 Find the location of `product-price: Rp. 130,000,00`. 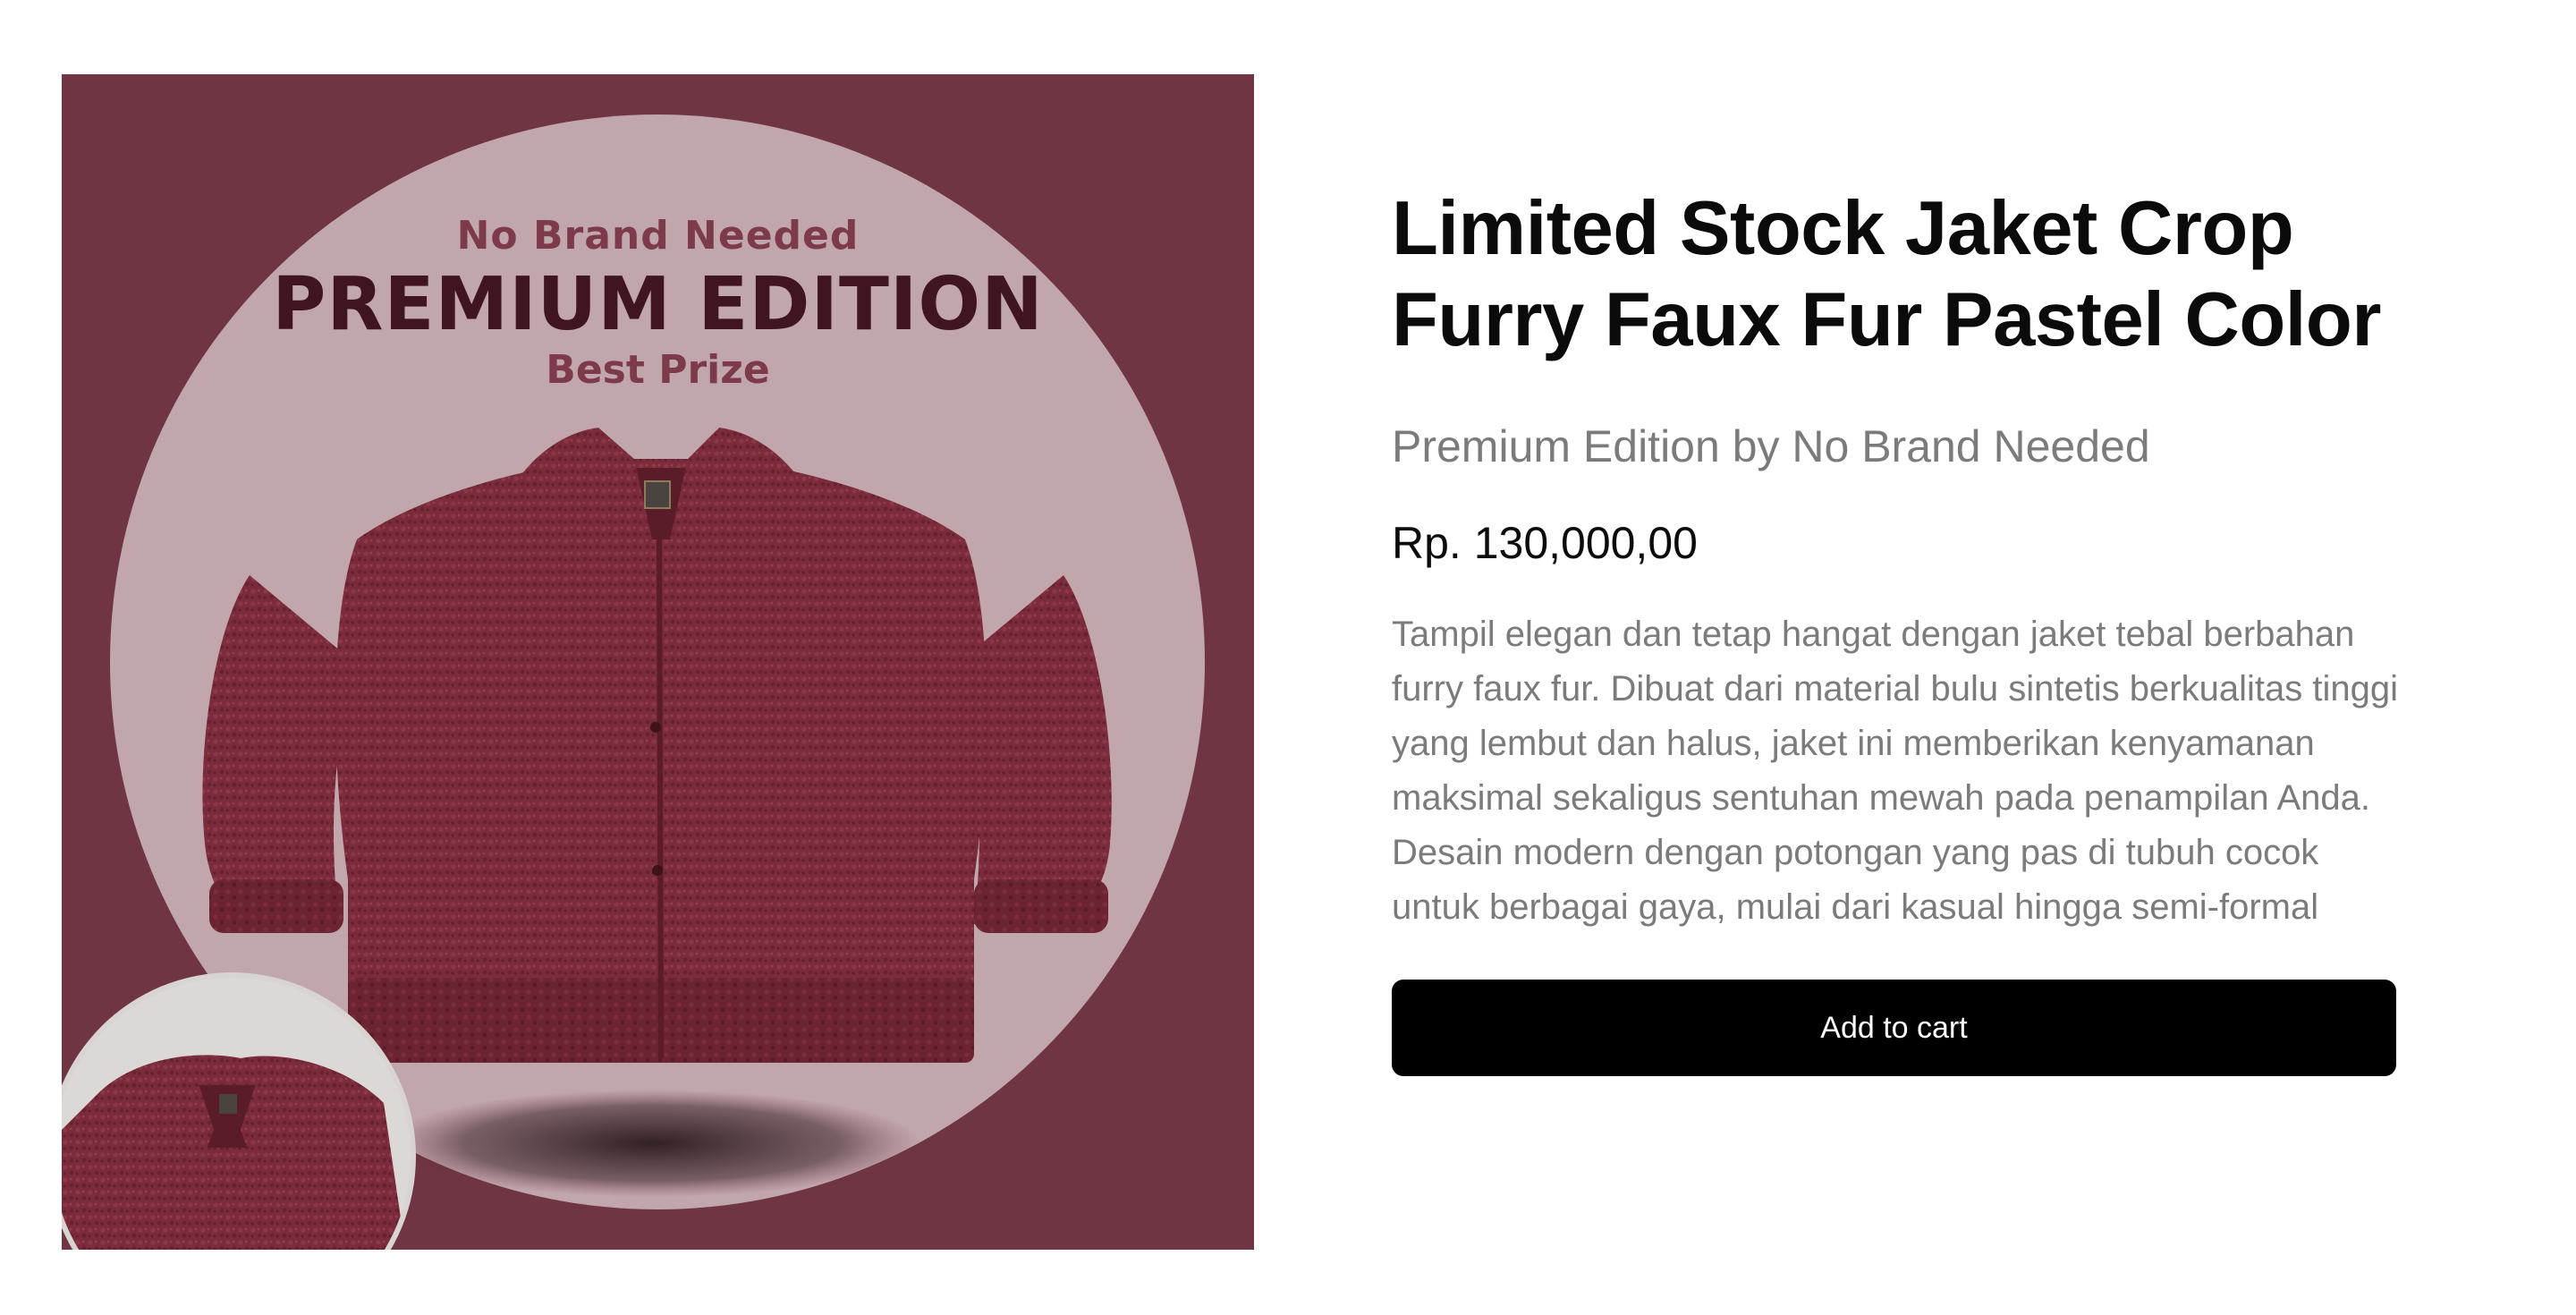

product-price: Rp. 130,000,00 is located at coordinates (1545, 543).